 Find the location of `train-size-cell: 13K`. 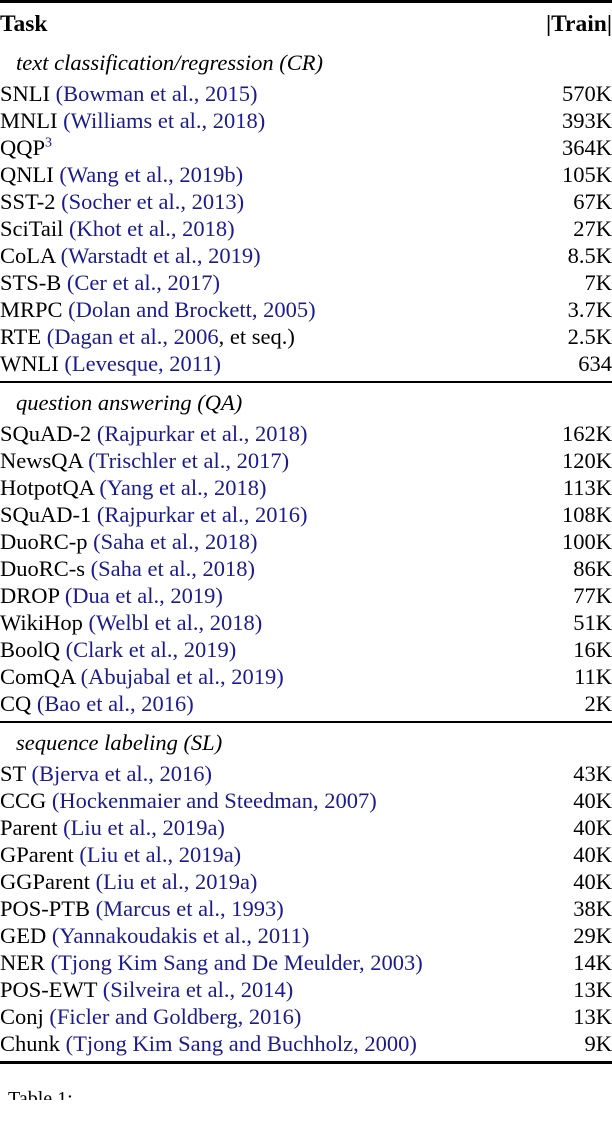

train-size-cell: 13K is located at coordinates (592, 1016).